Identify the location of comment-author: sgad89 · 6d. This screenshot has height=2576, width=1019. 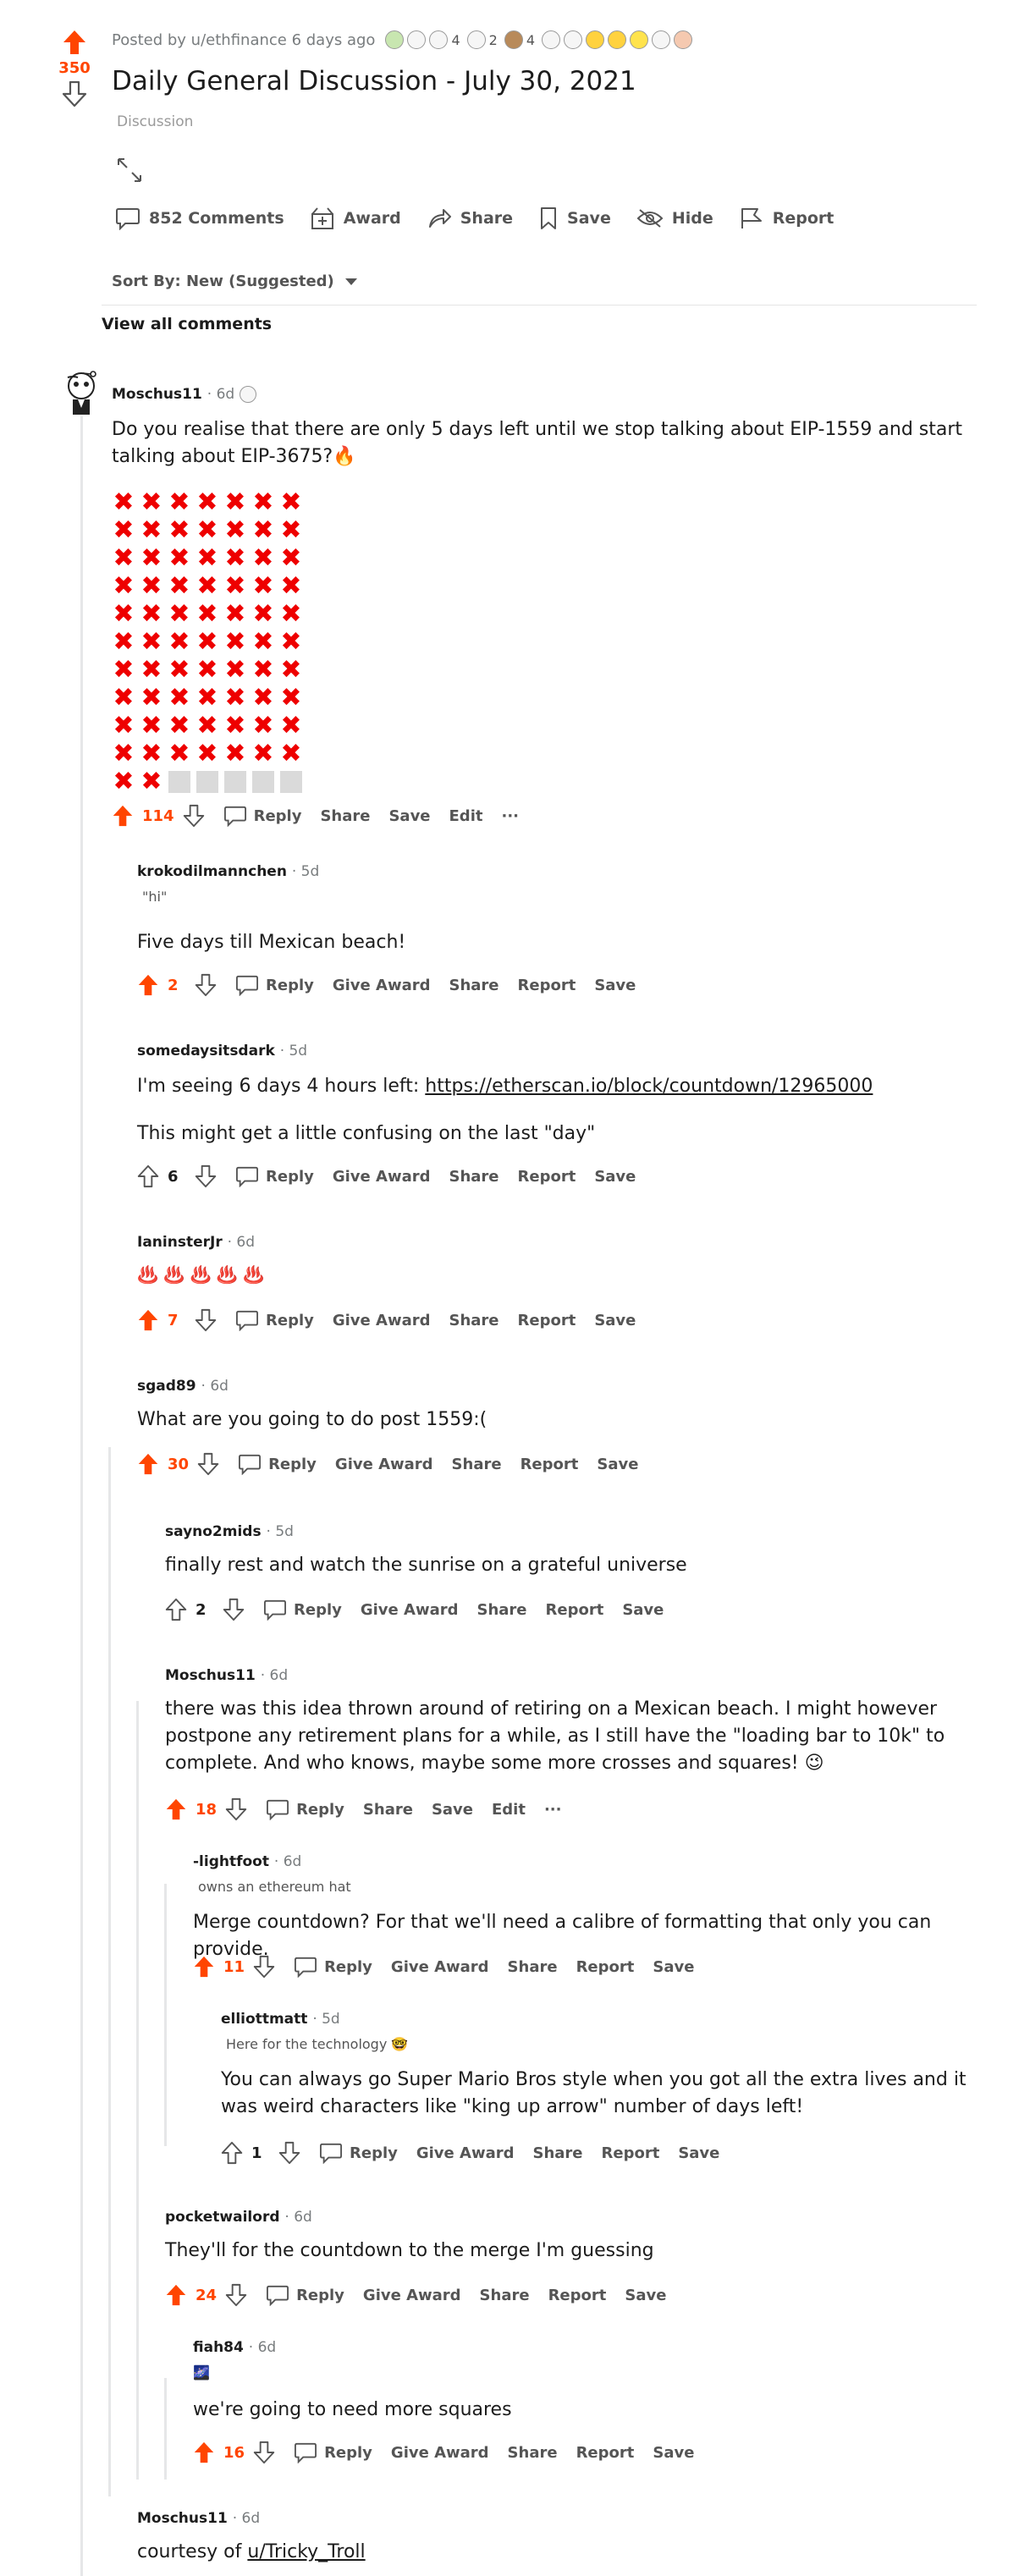
(183, 1386).